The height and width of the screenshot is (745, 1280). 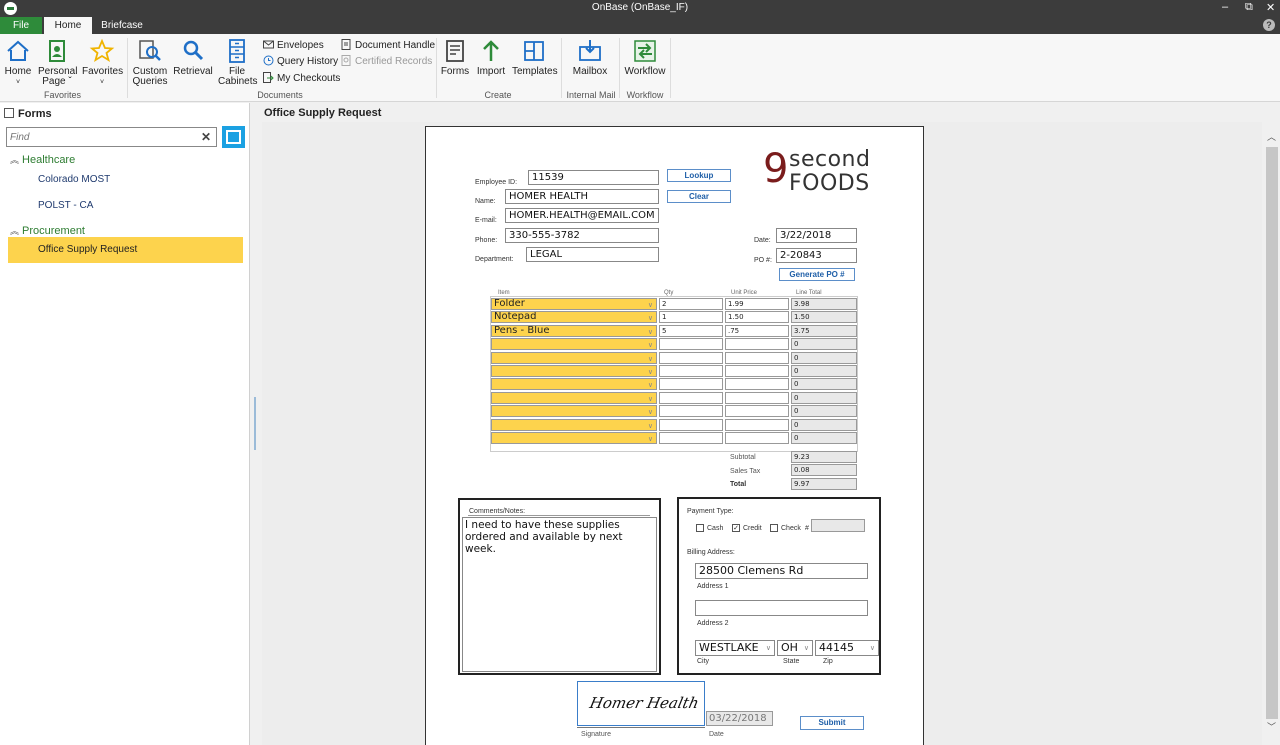 I want to click on address1-field: 28500 Clemens Rd, so click(x=781, y=571).